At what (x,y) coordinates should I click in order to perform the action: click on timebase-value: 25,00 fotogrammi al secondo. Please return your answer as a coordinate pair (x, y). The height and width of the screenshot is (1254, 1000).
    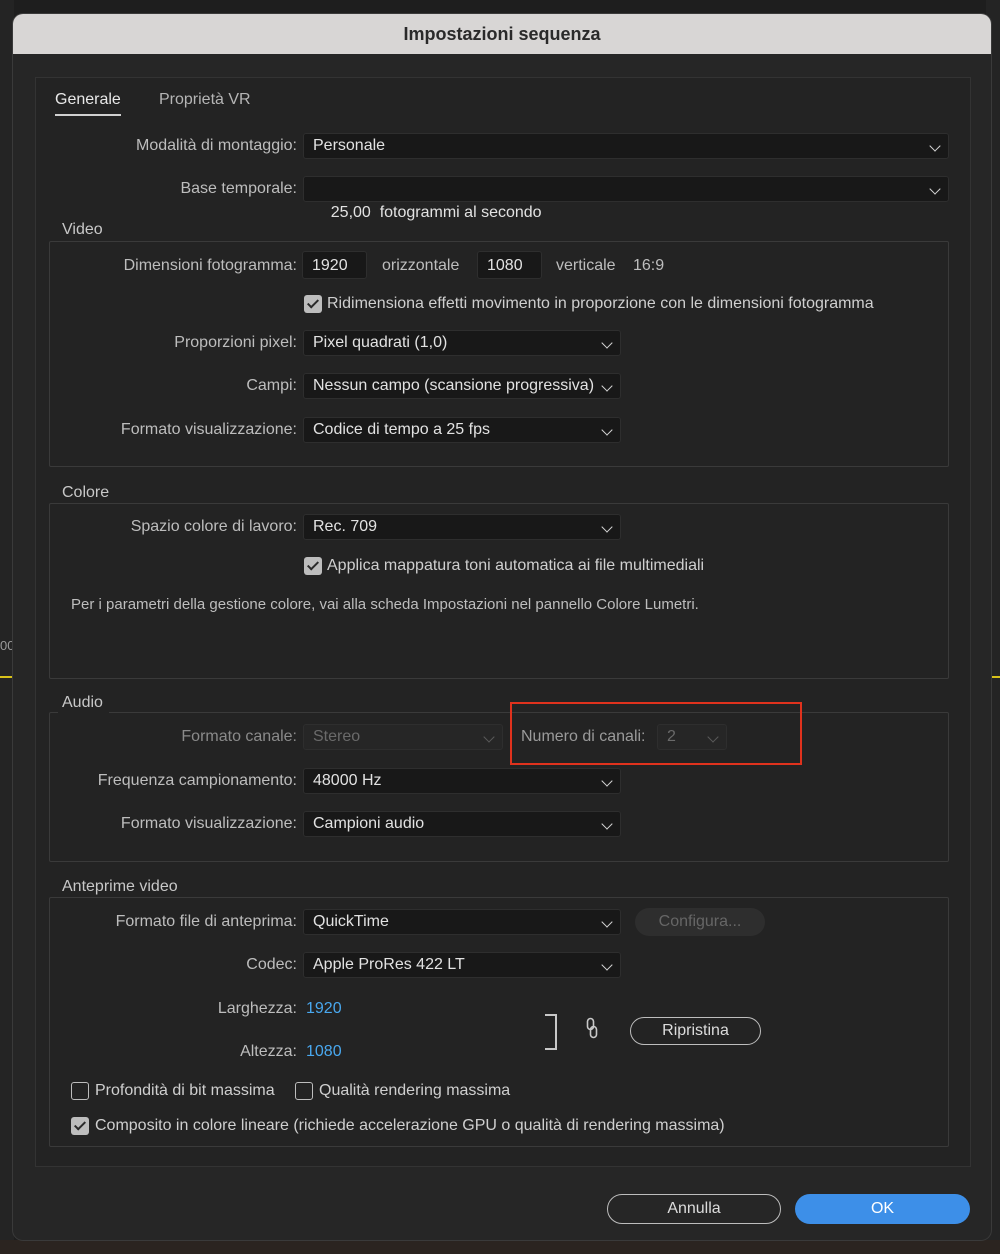
    Looking at the image, I should click on (436, 212).